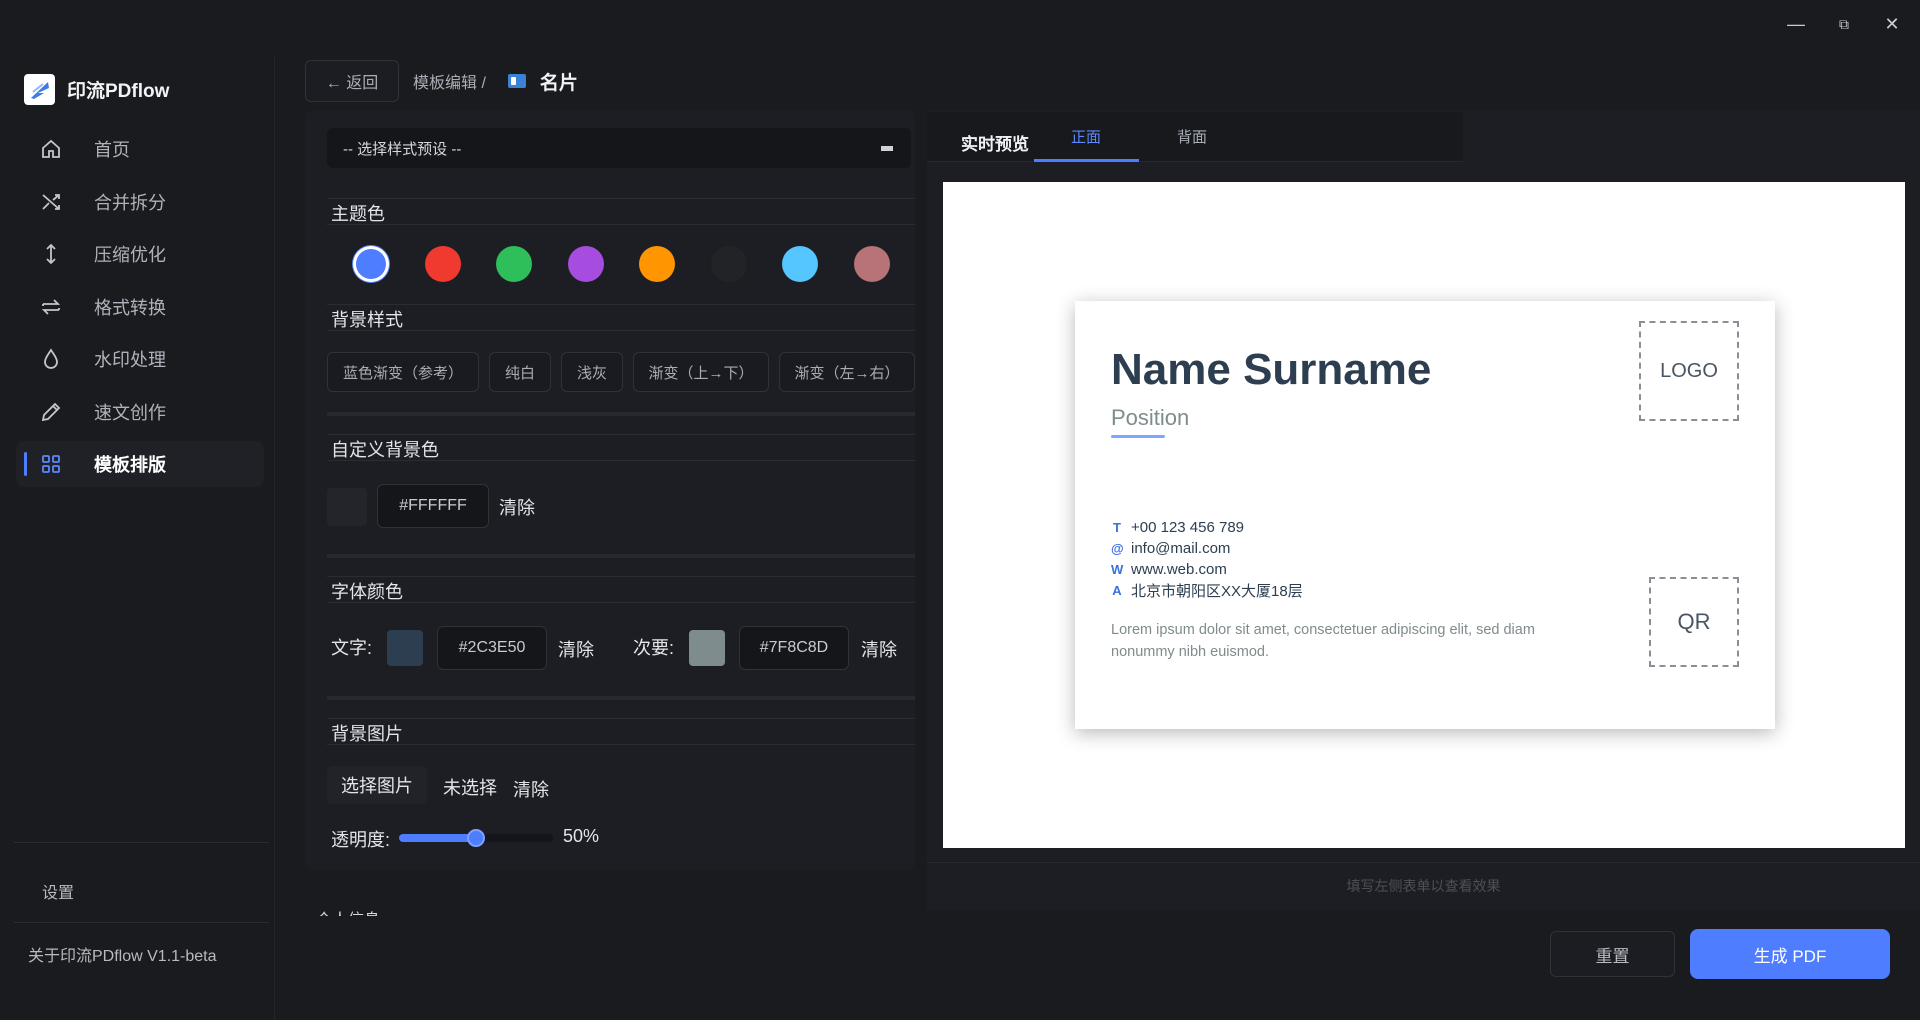 This screenshot has height=1020, width=1920. What do you see at coordinates (1271, 369) in the screenshot?
I see `card-name: Name Surname` at bounding box center [1271, 369].